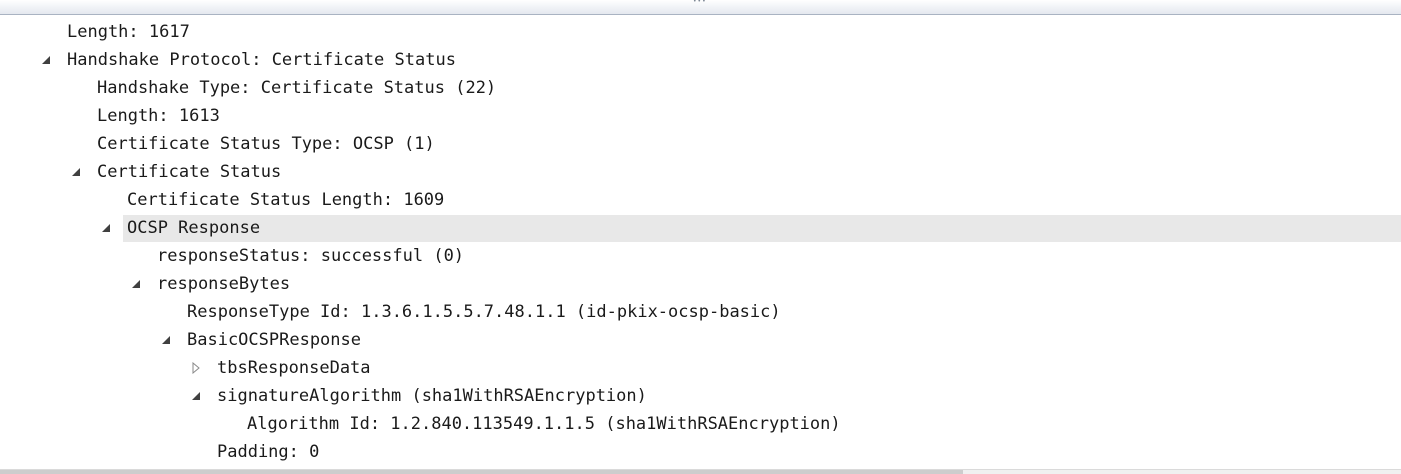  Describe the element at coordinates (311, 256) in the screenshot. I see `tree-row-label: responseStatus: successful (0)` at that location.